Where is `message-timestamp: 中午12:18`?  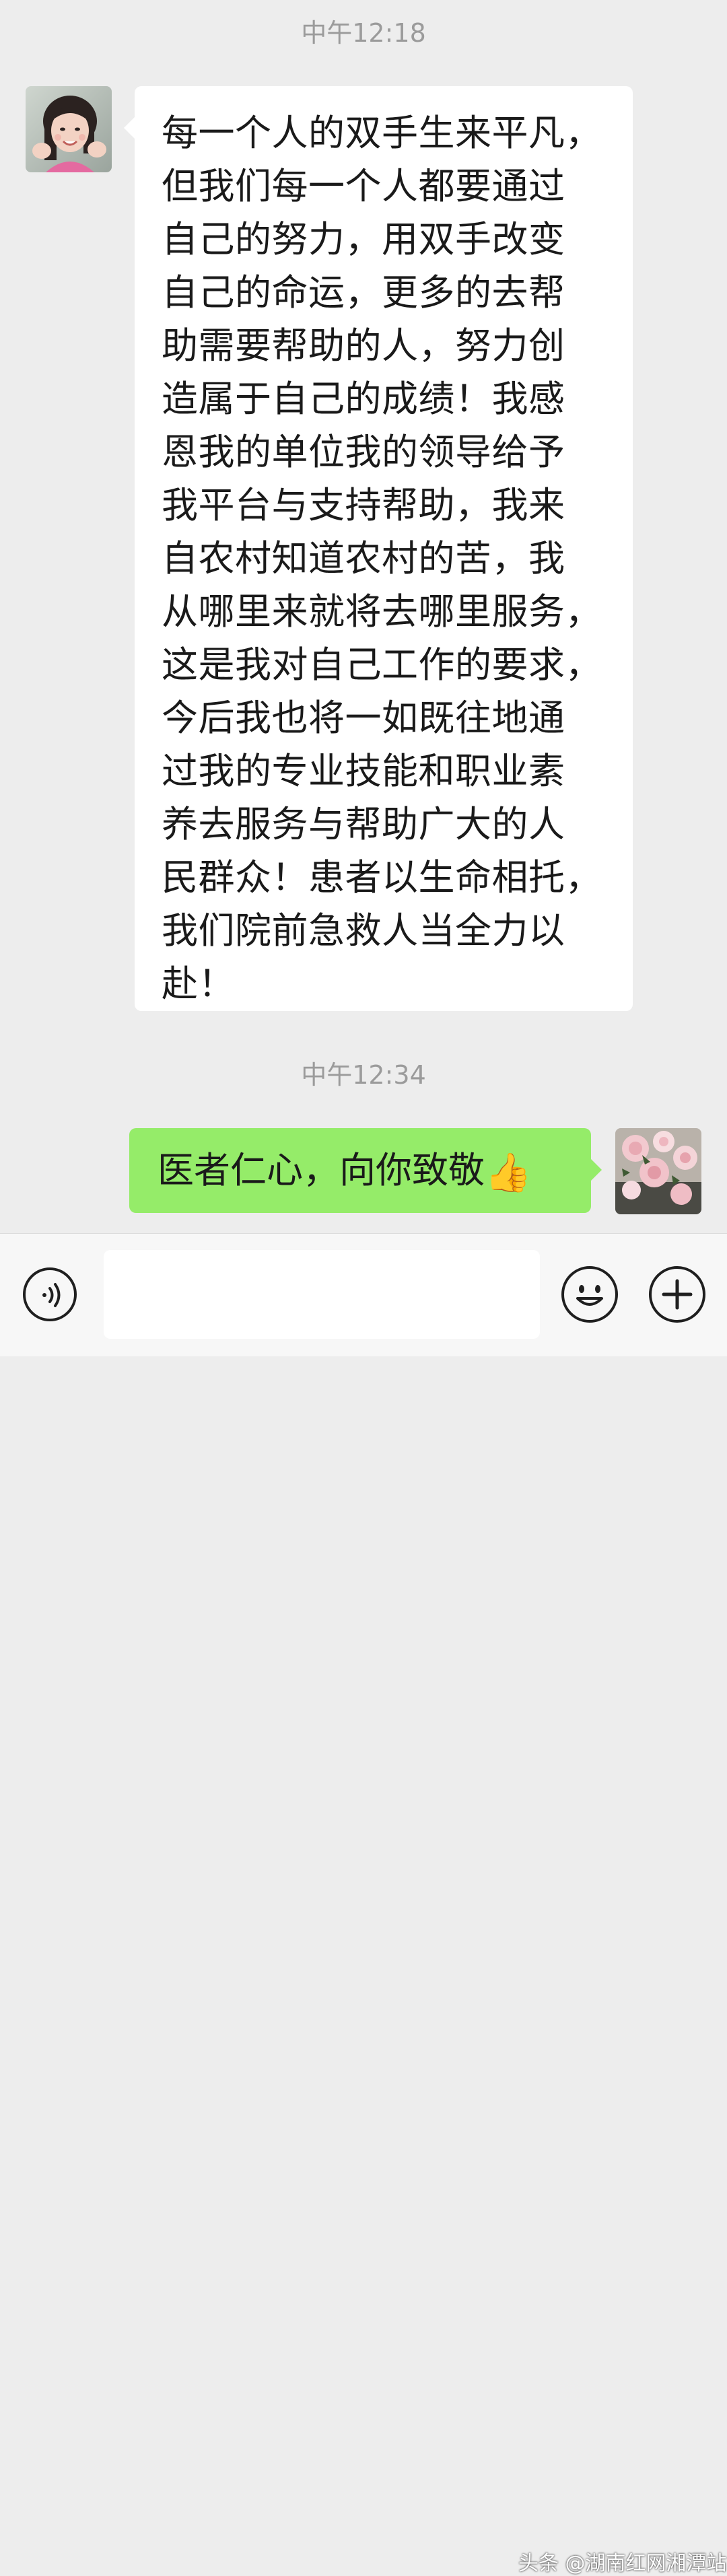
message-timestamp: 中午12:18 is located at coordinates (363, 33).